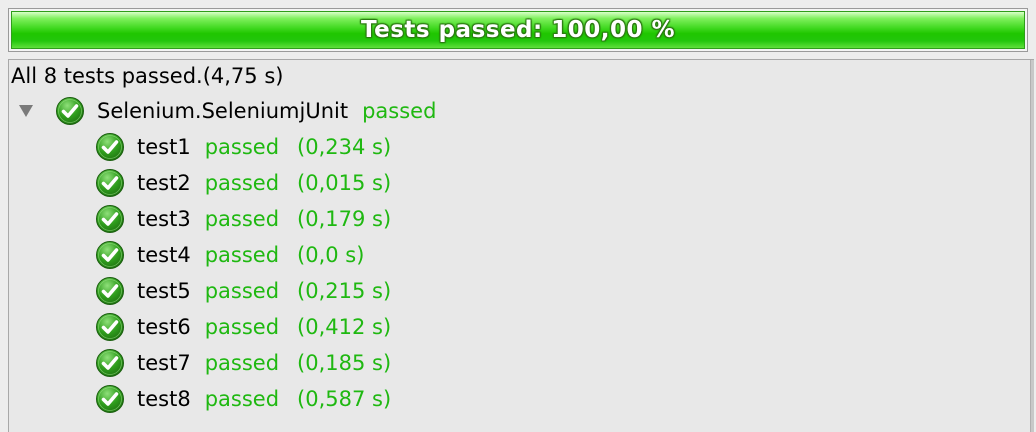  Describe the element at coordinates (344, 363) in the screenshot. I see `test-time: (0,185 s)` at that location.